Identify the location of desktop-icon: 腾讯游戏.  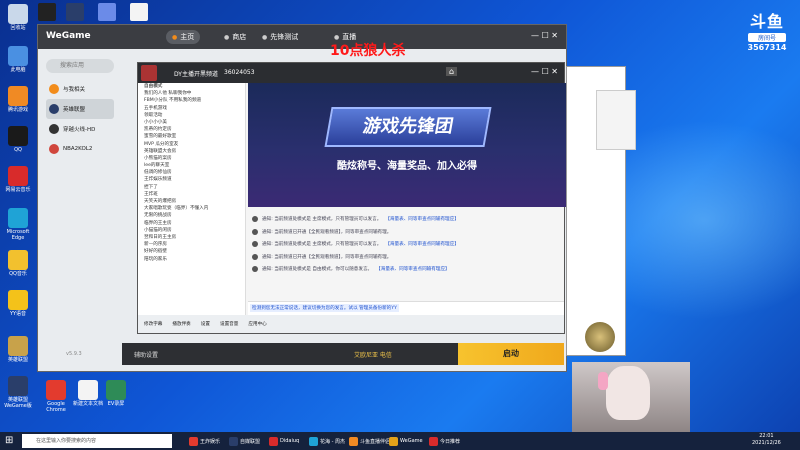
(18, 99).